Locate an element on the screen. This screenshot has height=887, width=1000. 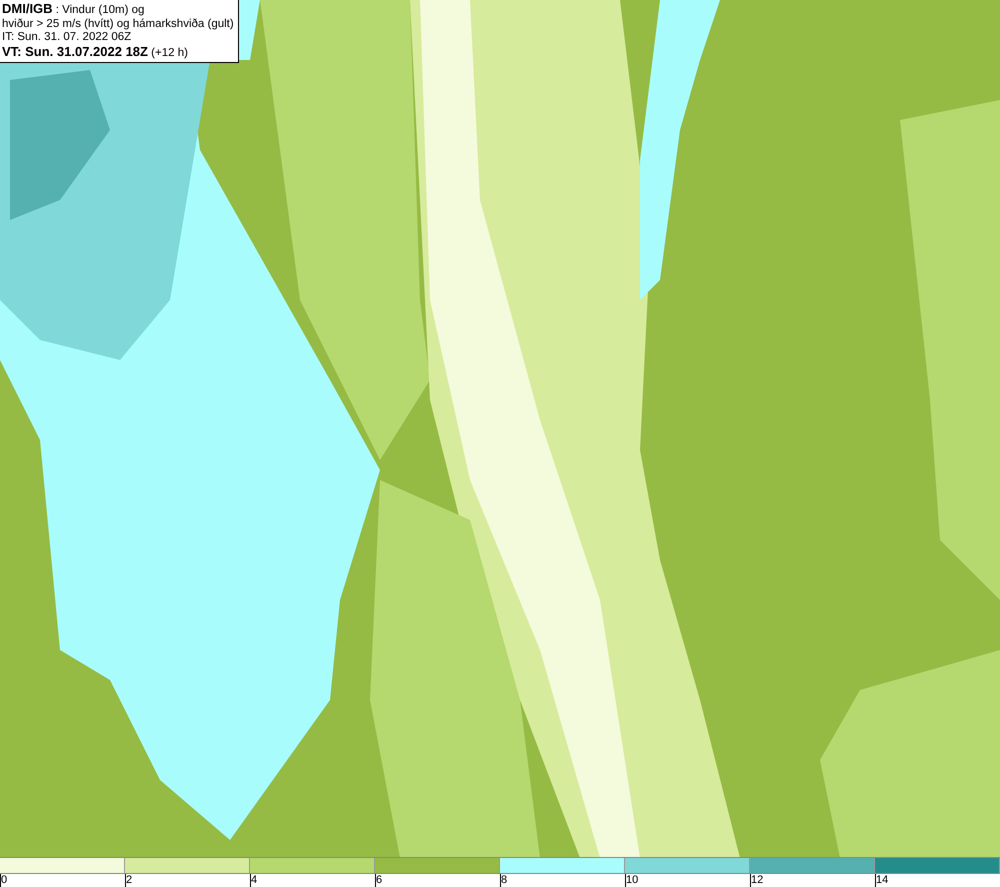
legend-tick-label: 6 is located at coordinates (378, 880).